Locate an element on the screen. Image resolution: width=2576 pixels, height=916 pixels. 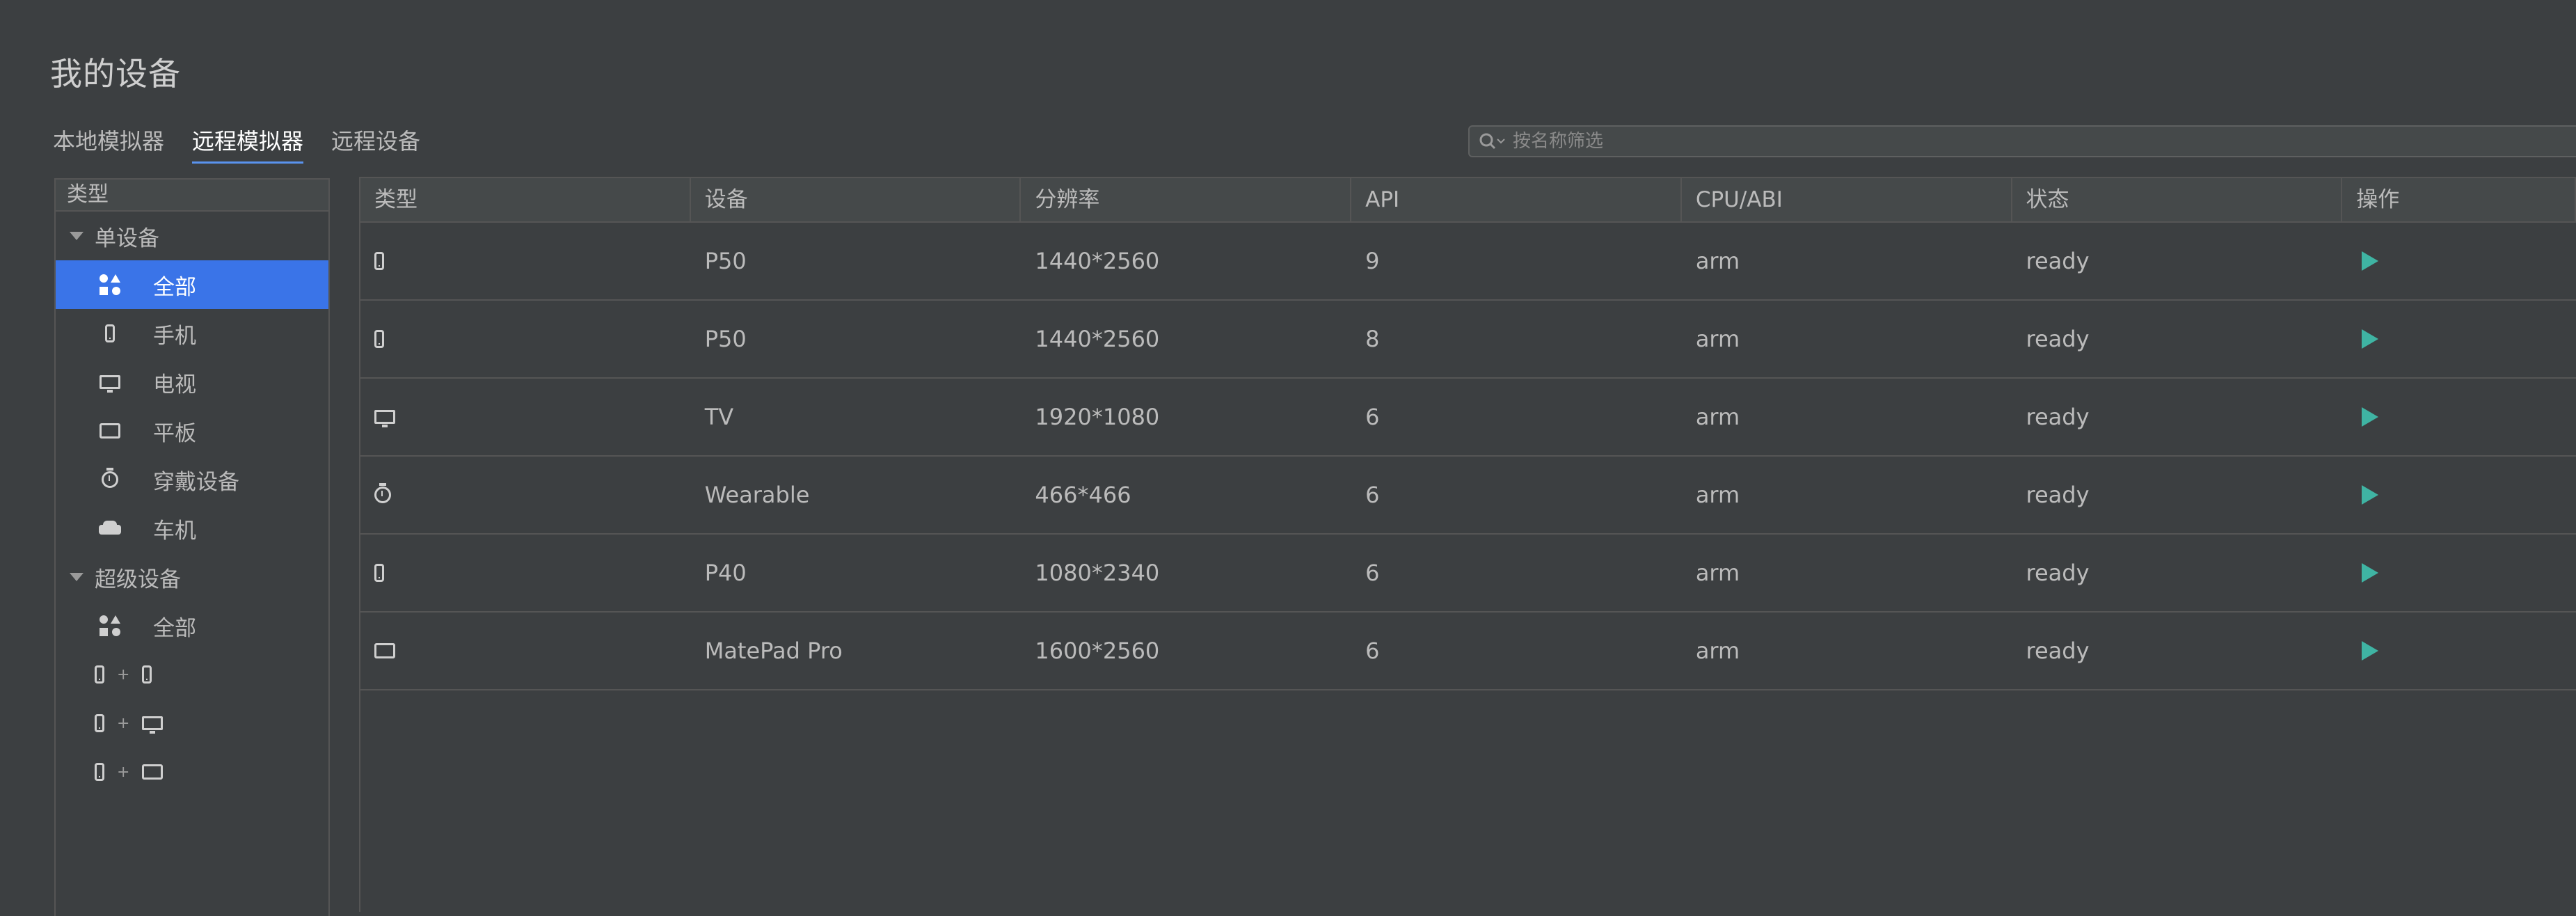
sidebar-header: 类型 is located at coordinates (192, 196).